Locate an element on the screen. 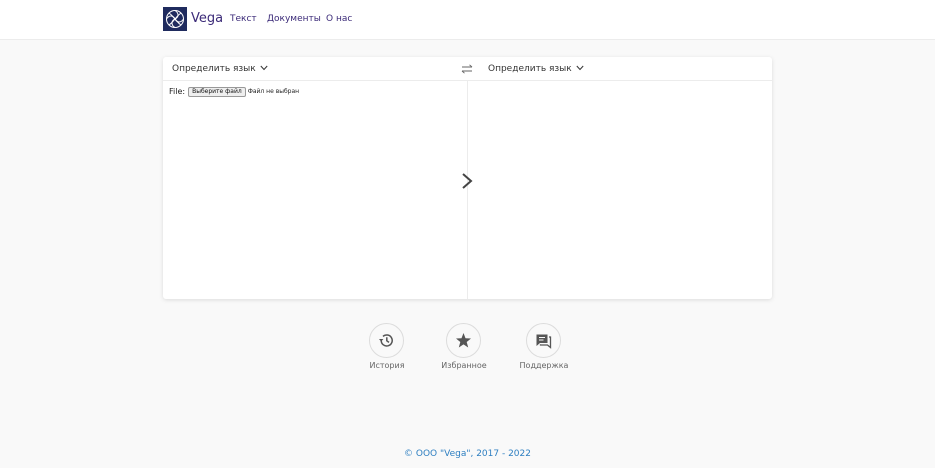  favorites-button: Избранное is located at coordinates (464, 349).